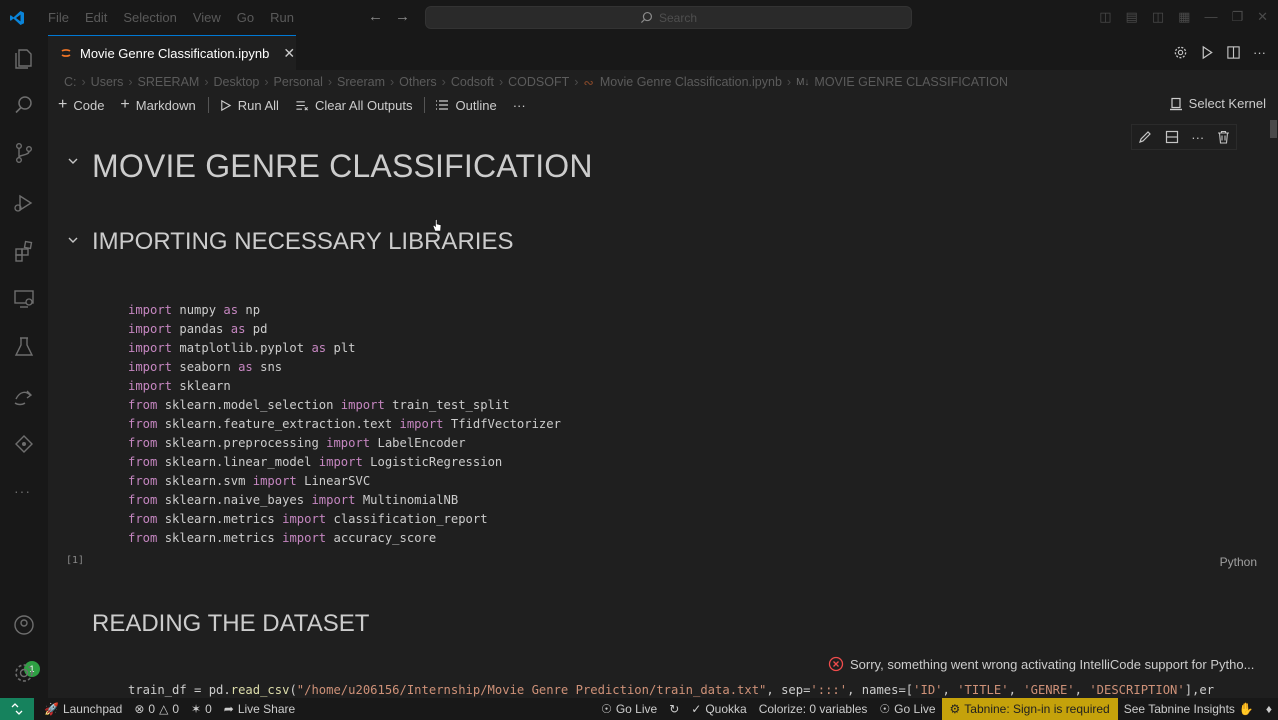 The height and width of the screenshot is (720, 1278). Describe the element at coordinates (24, 59) in the screenshot. I see `explorer-icon` at that location.